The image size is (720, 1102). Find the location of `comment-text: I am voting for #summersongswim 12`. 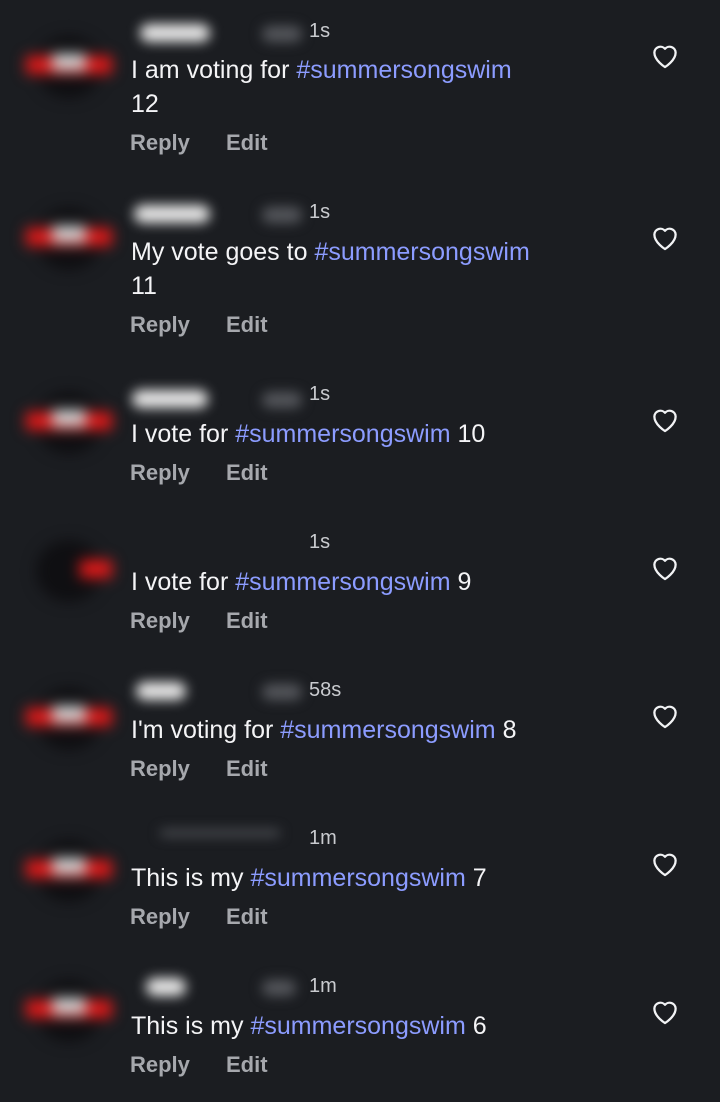

comment-text: I am voting for #summersongswim 12 is located at coordinates (376, 87).